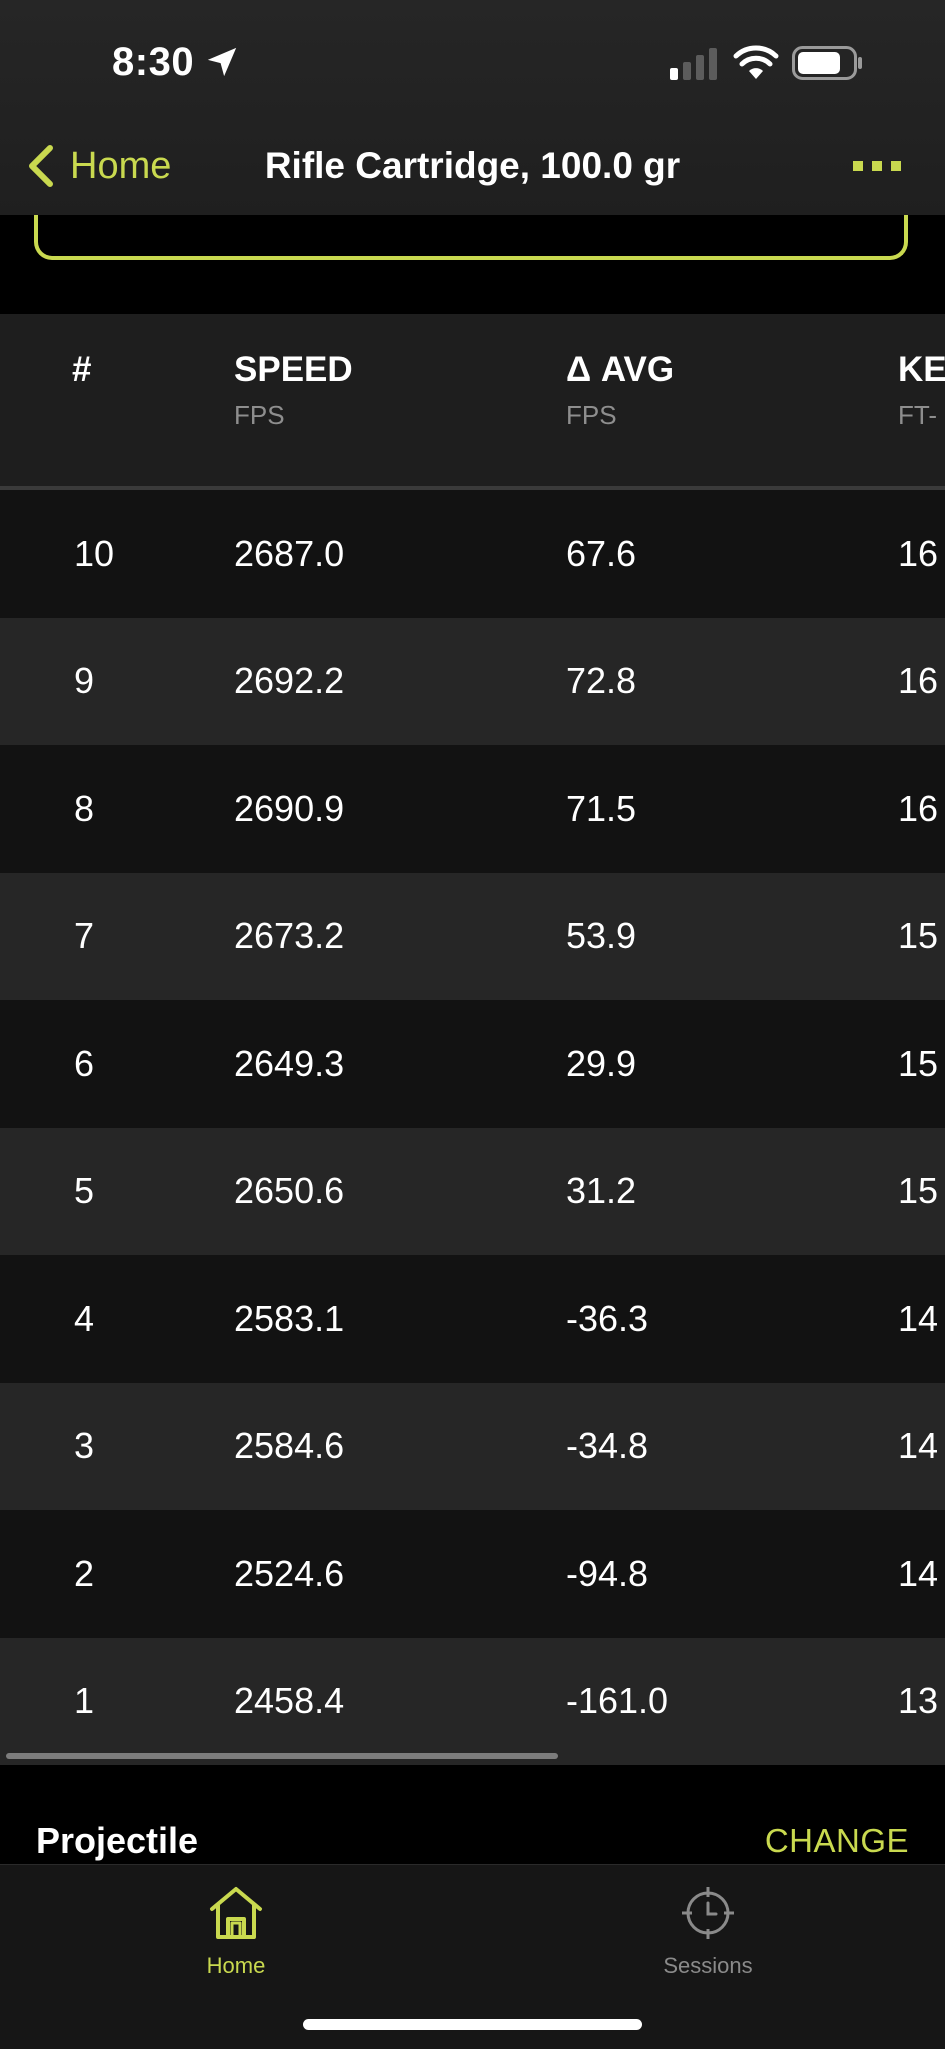 Image resolution: width=945 pixels, height=2049 pixels. Describe the element at coordinates (289, 1573) in the screenshot. I see `shot-speed: 2524.6` at that location.